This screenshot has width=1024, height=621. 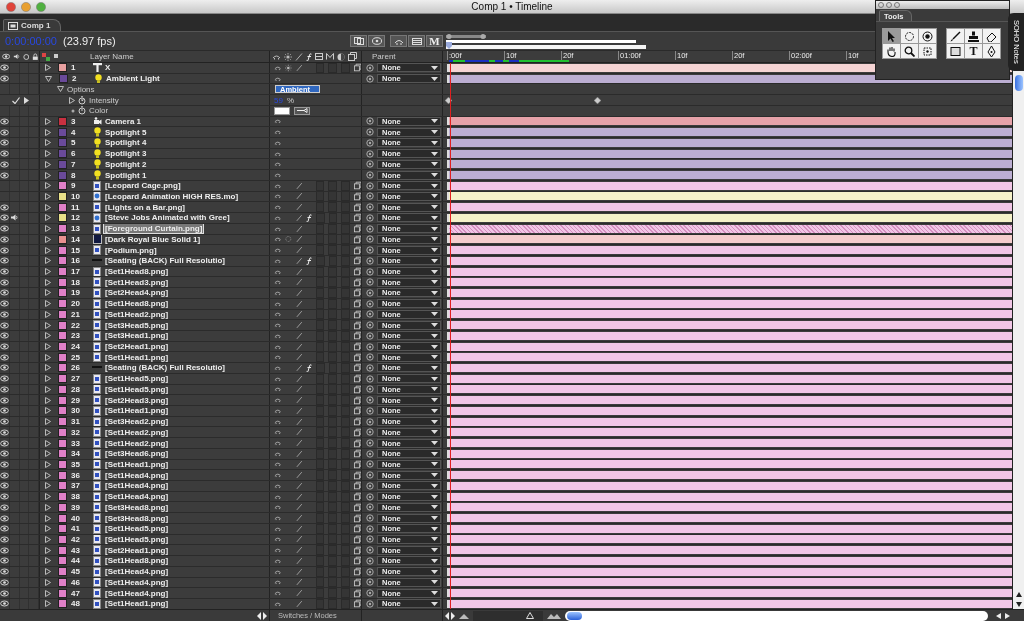 What do you see at coordinates (74, 175) in the screenshot?
I see `layer-number: 8` at bounding box center [74, 175].